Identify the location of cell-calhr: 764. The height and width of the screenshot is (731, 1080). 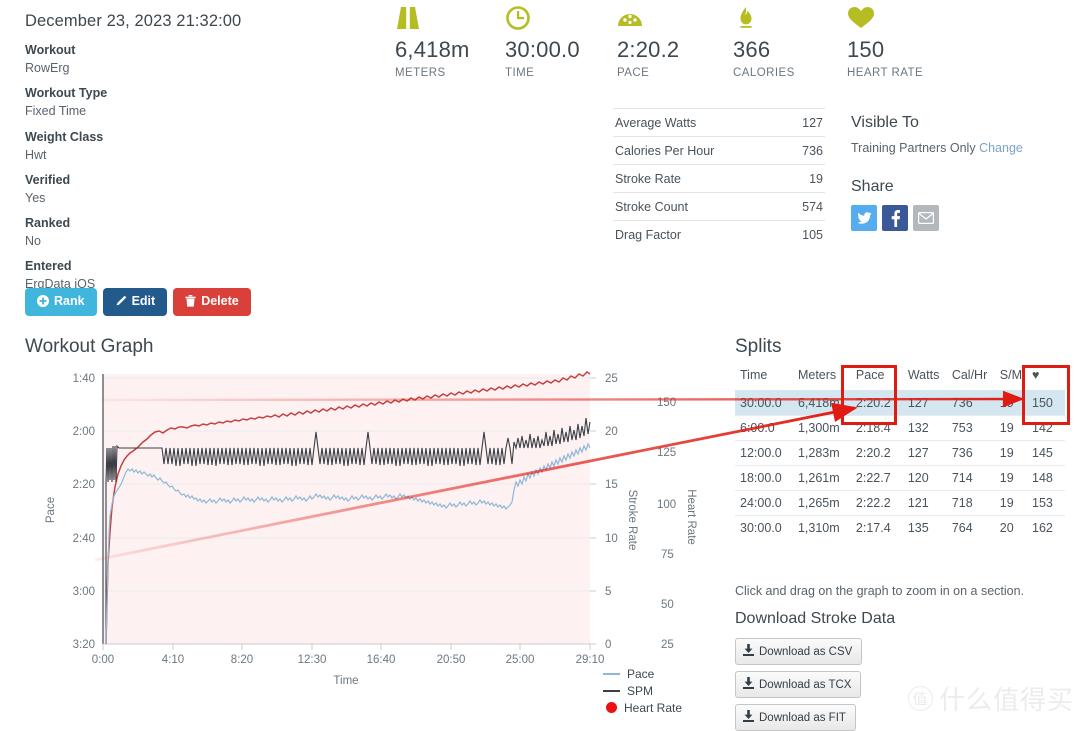
(970, 527).